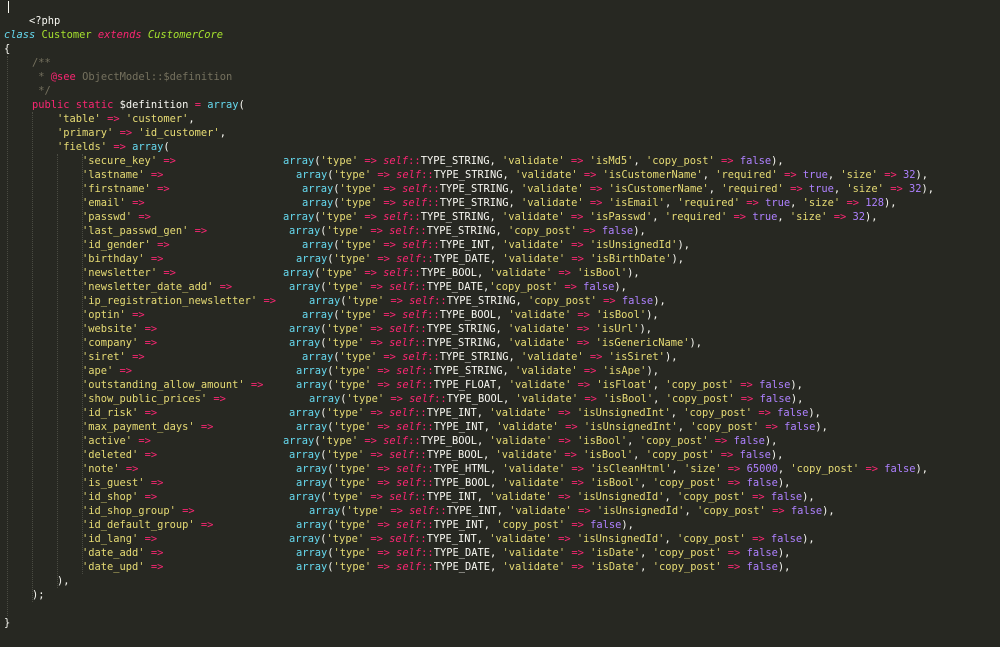 This screenshot has height=647, width=1000. Describe the element at coordinates (110, 497) in the screenshot. I see `field-key: 'id_shop'` at that location.